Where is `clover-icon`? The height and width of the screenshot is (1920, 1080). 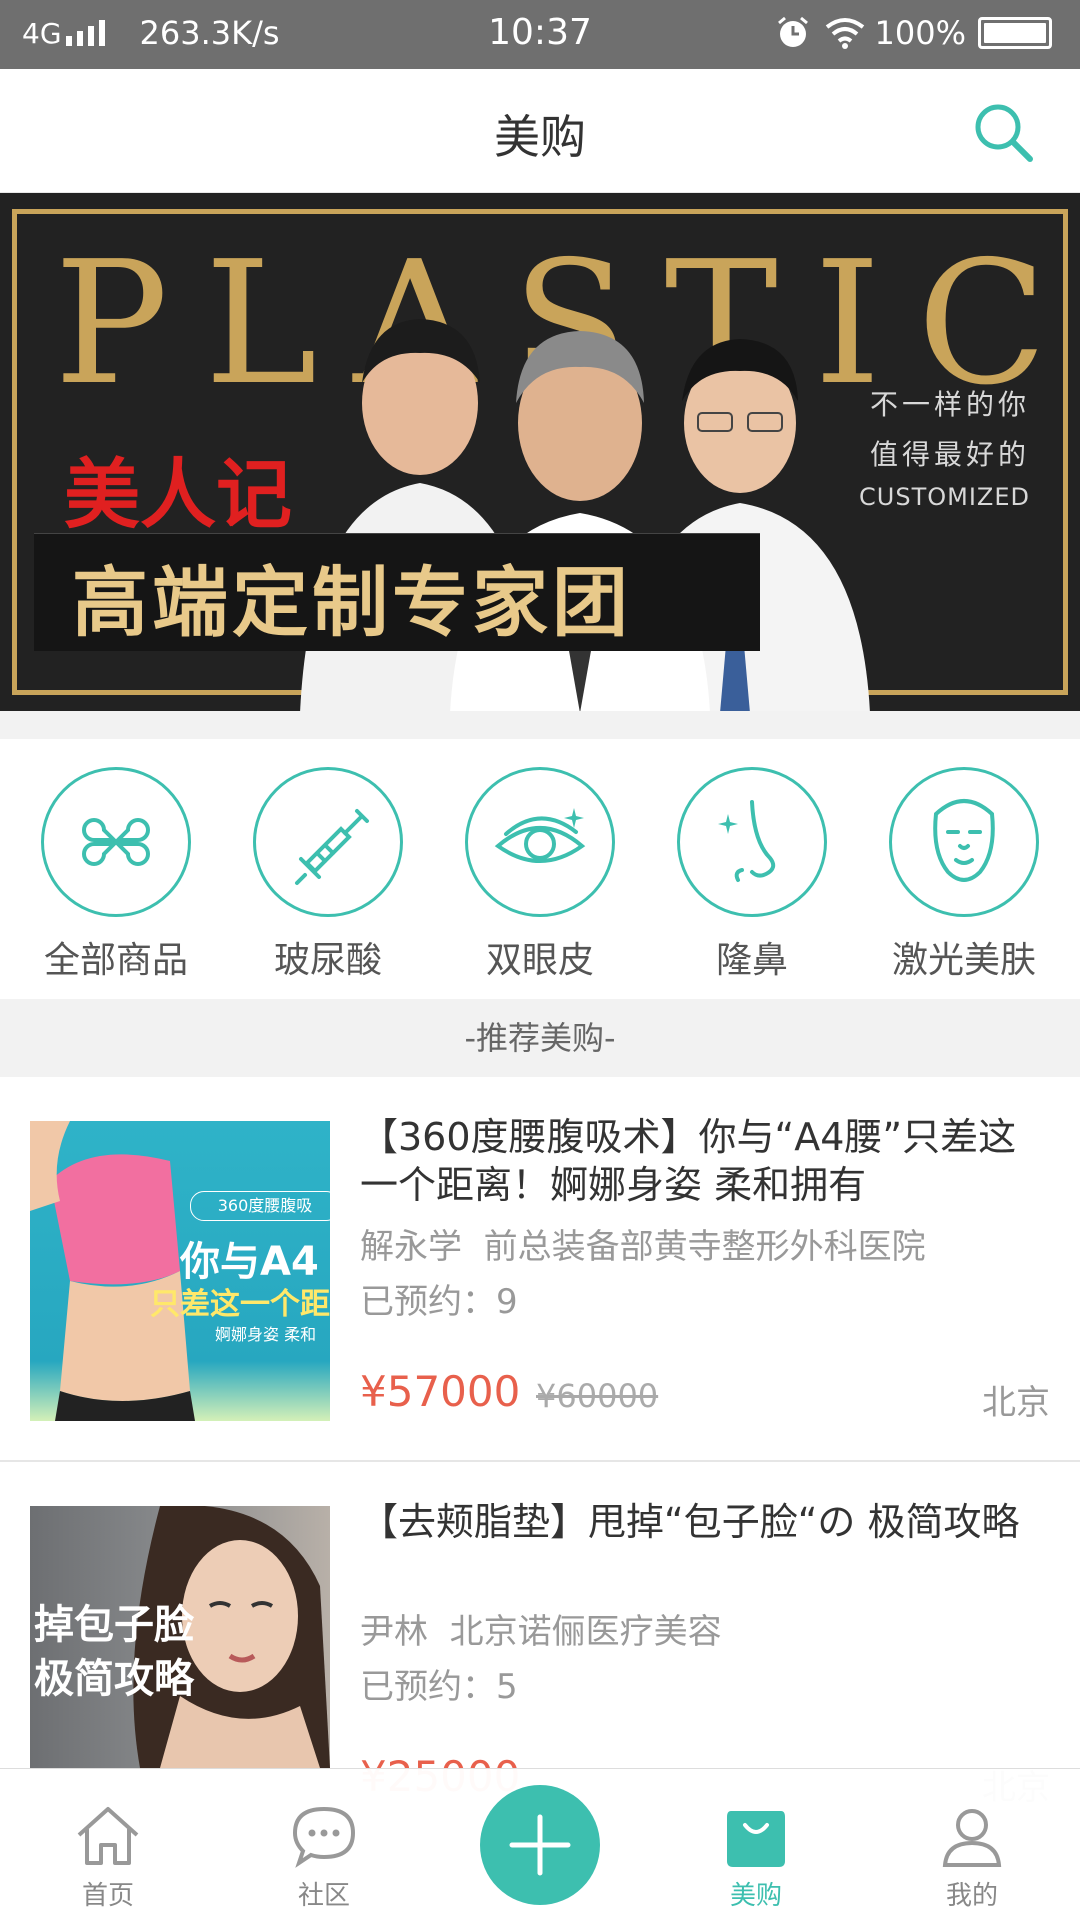
clover-icon is located at coordinates (116, 842).